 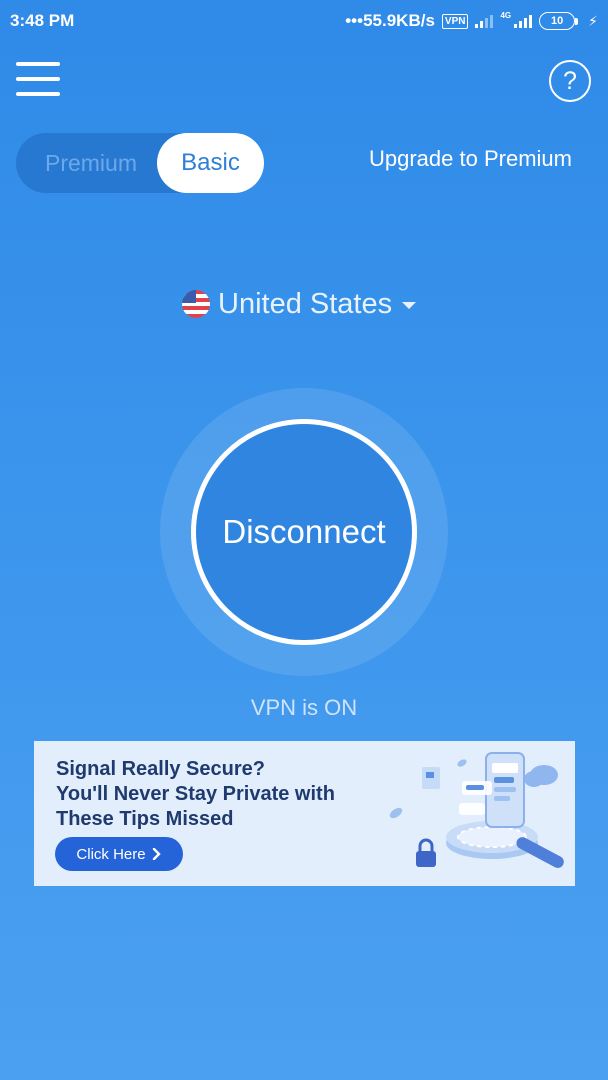 What do you see at coordinates (304, 707) in the screenshot?
I see `vpn-status-text: VPN is ON` at bounding box center [304, 707].